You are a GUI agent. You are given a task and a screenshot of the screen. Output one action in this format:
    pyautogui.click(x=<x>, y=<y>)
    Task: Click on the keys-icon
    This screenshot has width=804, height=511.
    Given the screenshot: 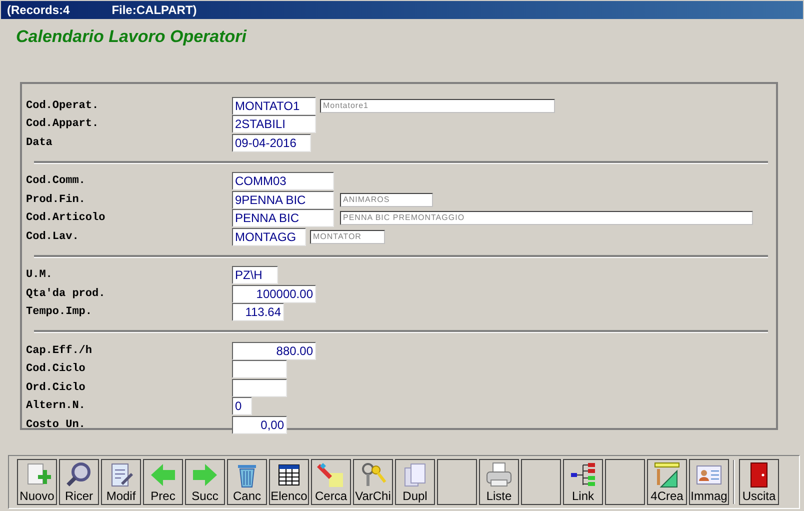 What is the action you would take?
    pyautogui.click(x=373, y=475)
    